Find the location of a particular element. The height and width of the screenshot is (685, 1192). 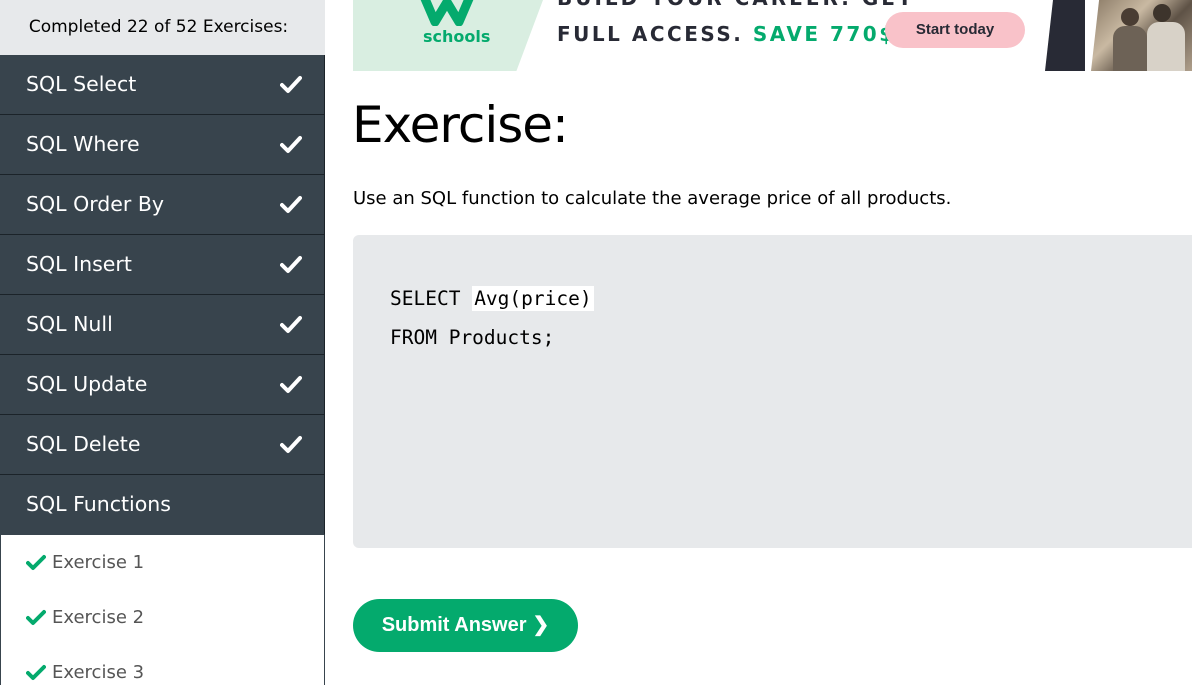

exercise-label: Exercise 1 is located at coordinates (98, 562).